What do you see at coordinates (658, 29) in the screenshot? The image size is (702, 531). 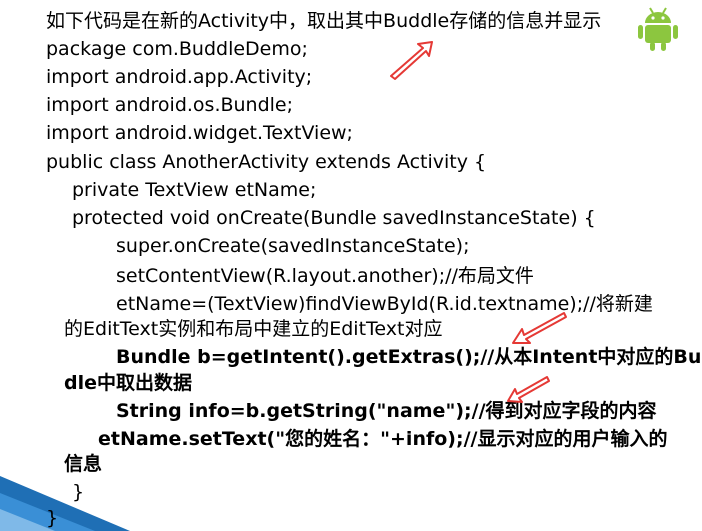 I see `android-robot-icon` at bounding box center [658, 29].